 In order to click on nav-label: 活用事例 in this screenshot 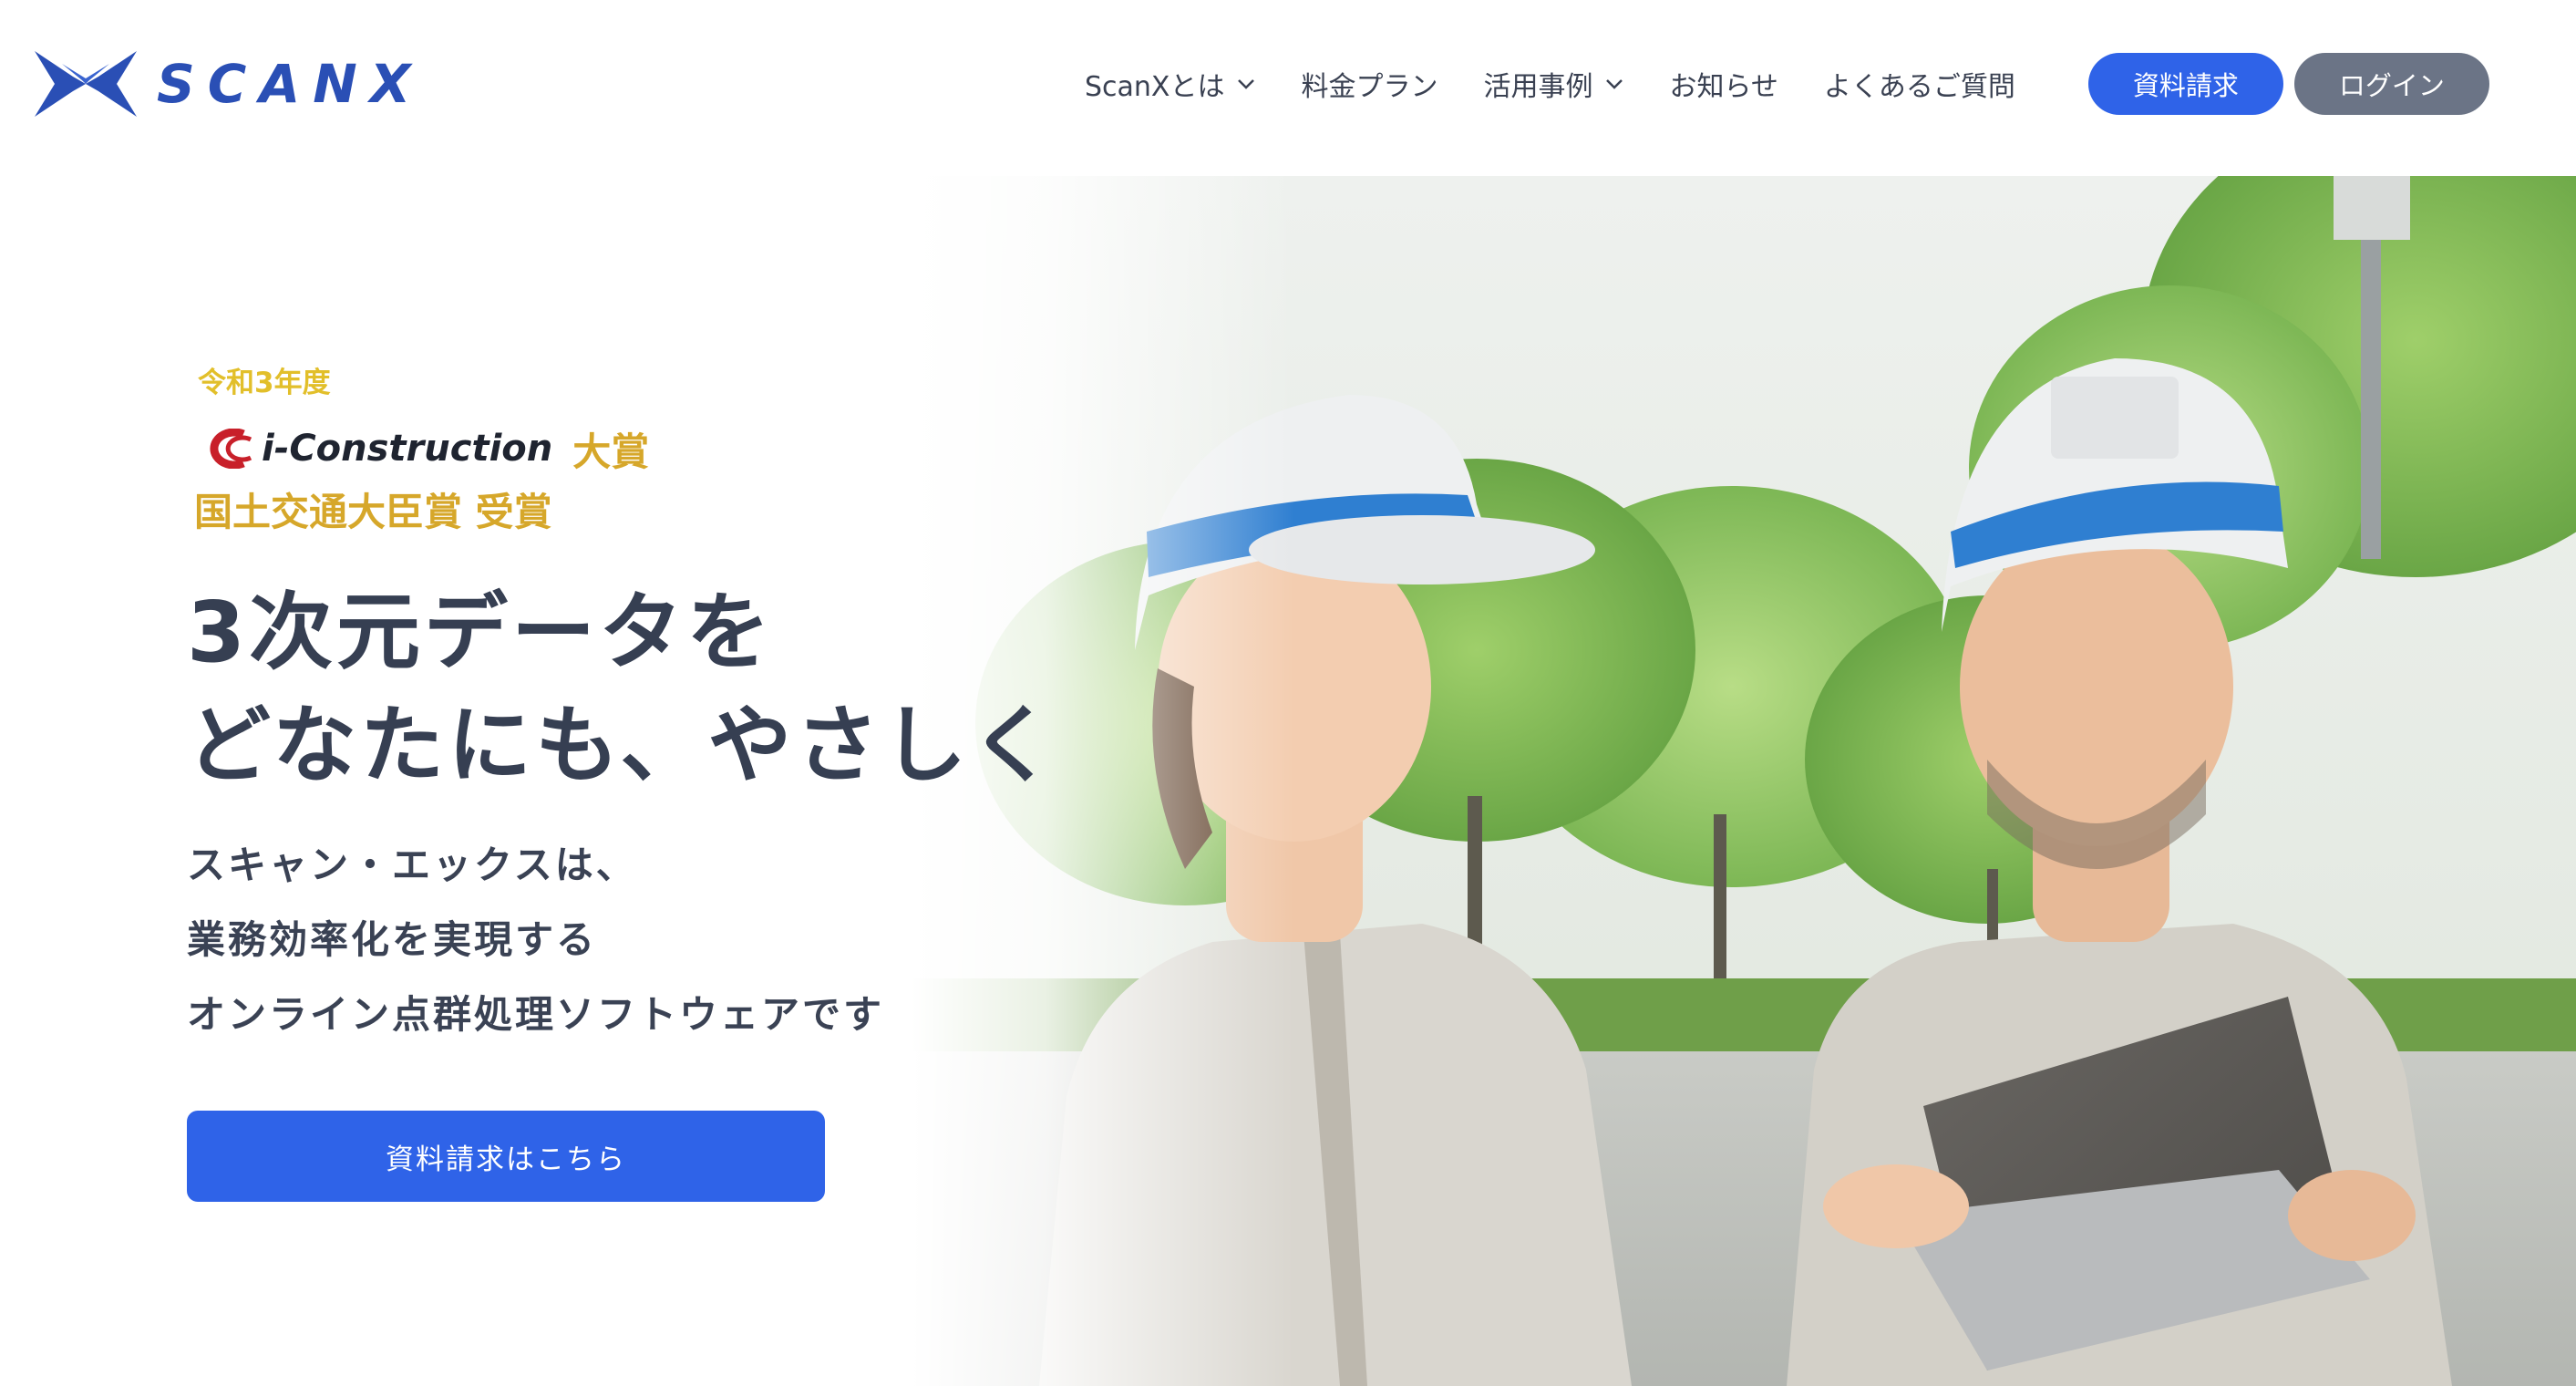, I will do `click(1538, 87)`.